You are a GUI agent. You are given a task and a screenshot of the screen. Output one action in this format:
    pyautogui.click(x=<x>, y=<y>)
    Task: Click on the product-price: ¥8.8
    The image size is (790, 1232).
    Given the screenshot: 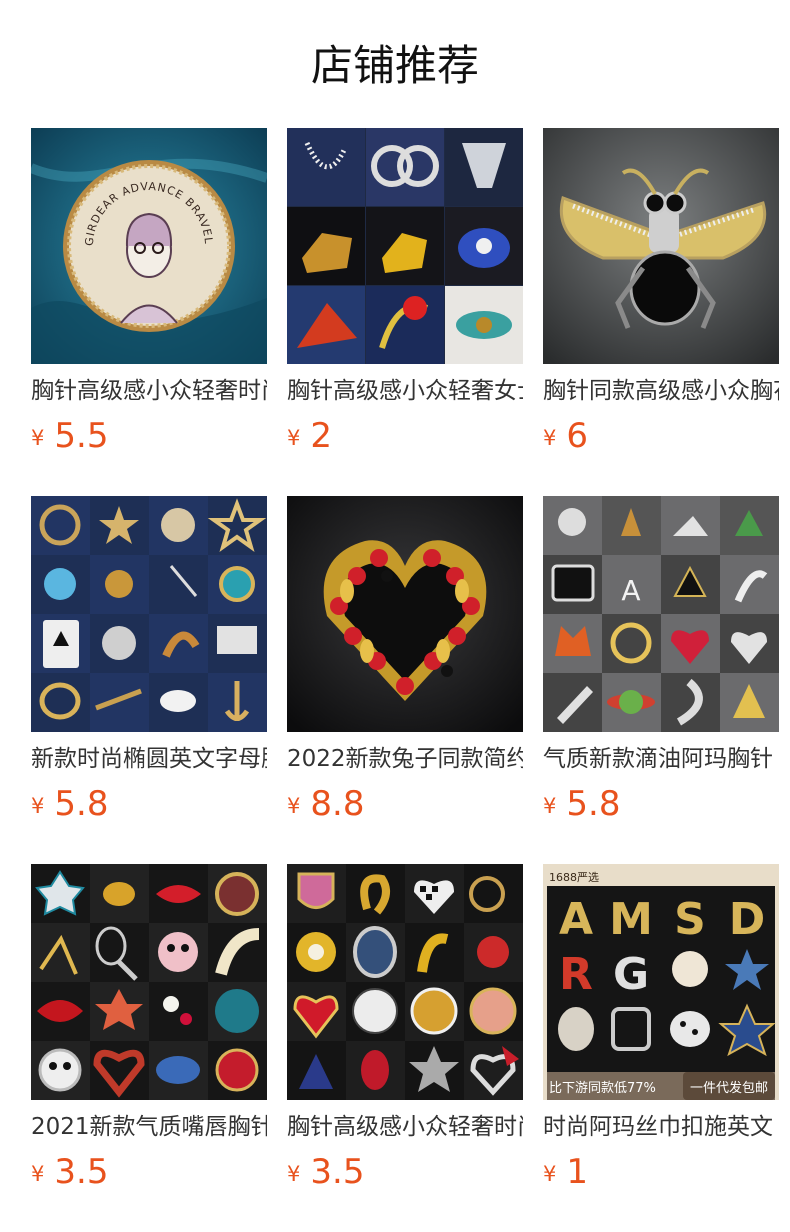 What is the action you would take?
    pyautogui.click(x=325, y=804)
    